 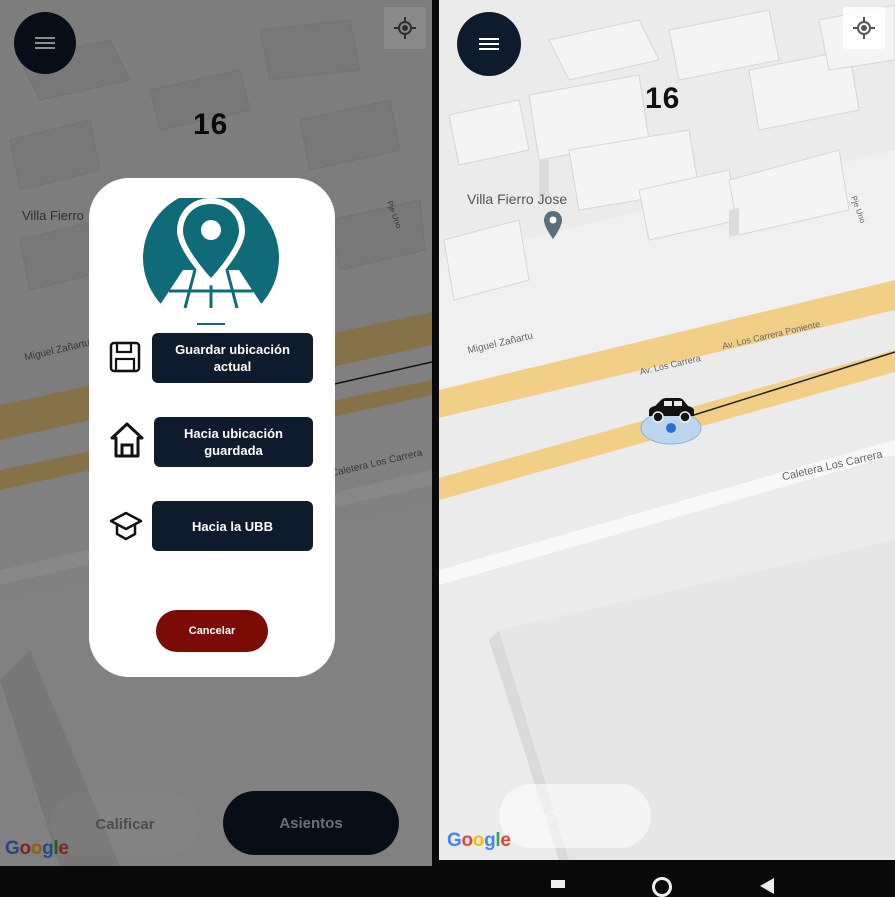 I want to click on menu-icon, so click(x=489, y=44).